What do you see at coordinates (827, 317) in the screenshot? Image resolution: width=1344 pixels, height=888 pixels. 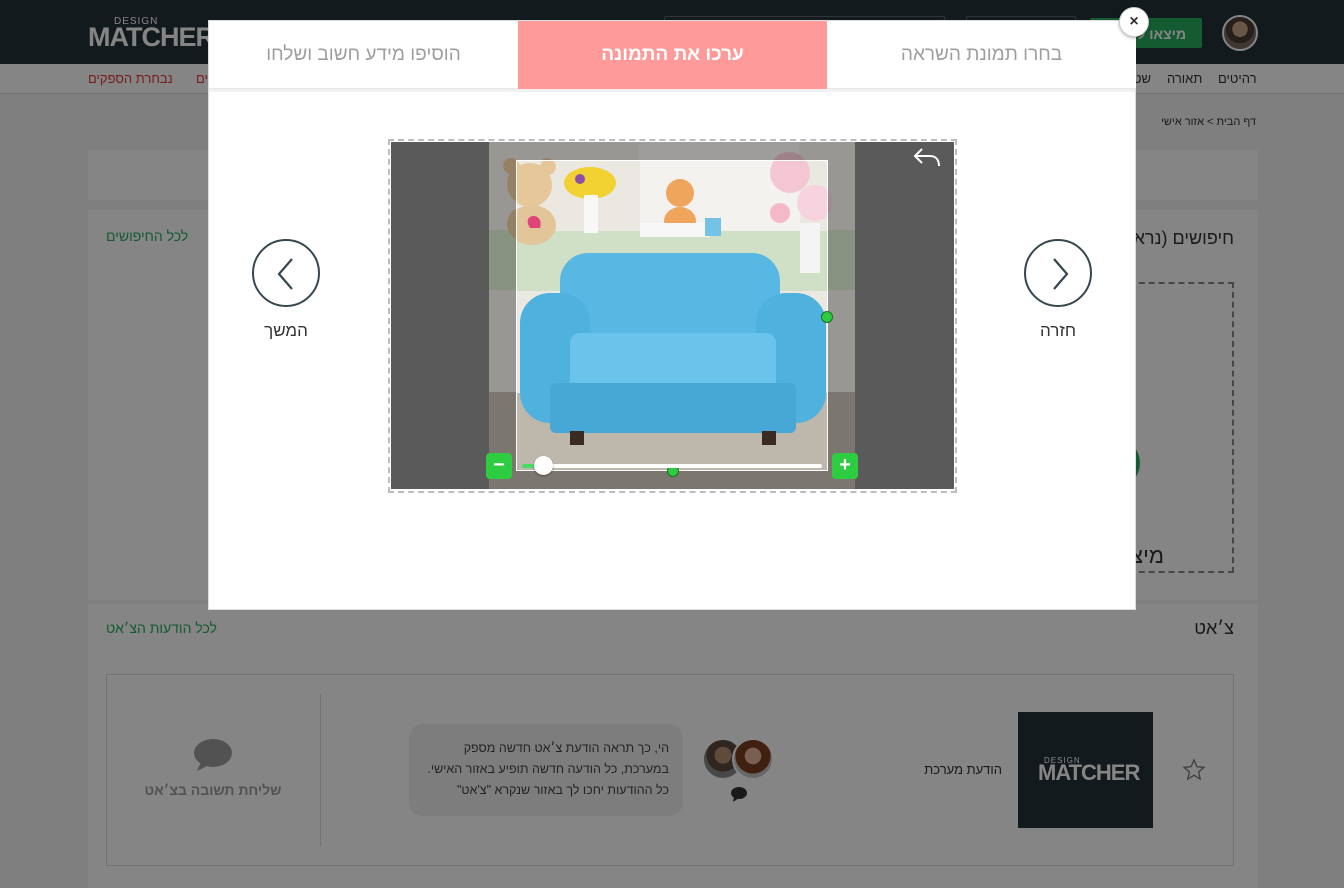 I see `crop-handle-right` at bounding box center [827, 317].